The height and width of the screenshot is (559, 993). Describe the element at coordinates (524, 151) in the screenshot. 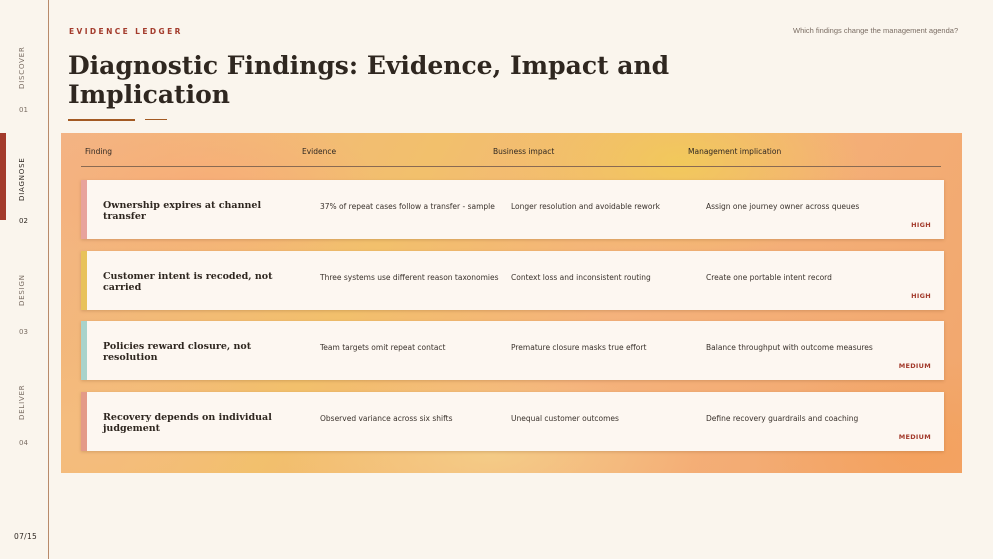

I see `column-header-impact: Business impact` at that location.